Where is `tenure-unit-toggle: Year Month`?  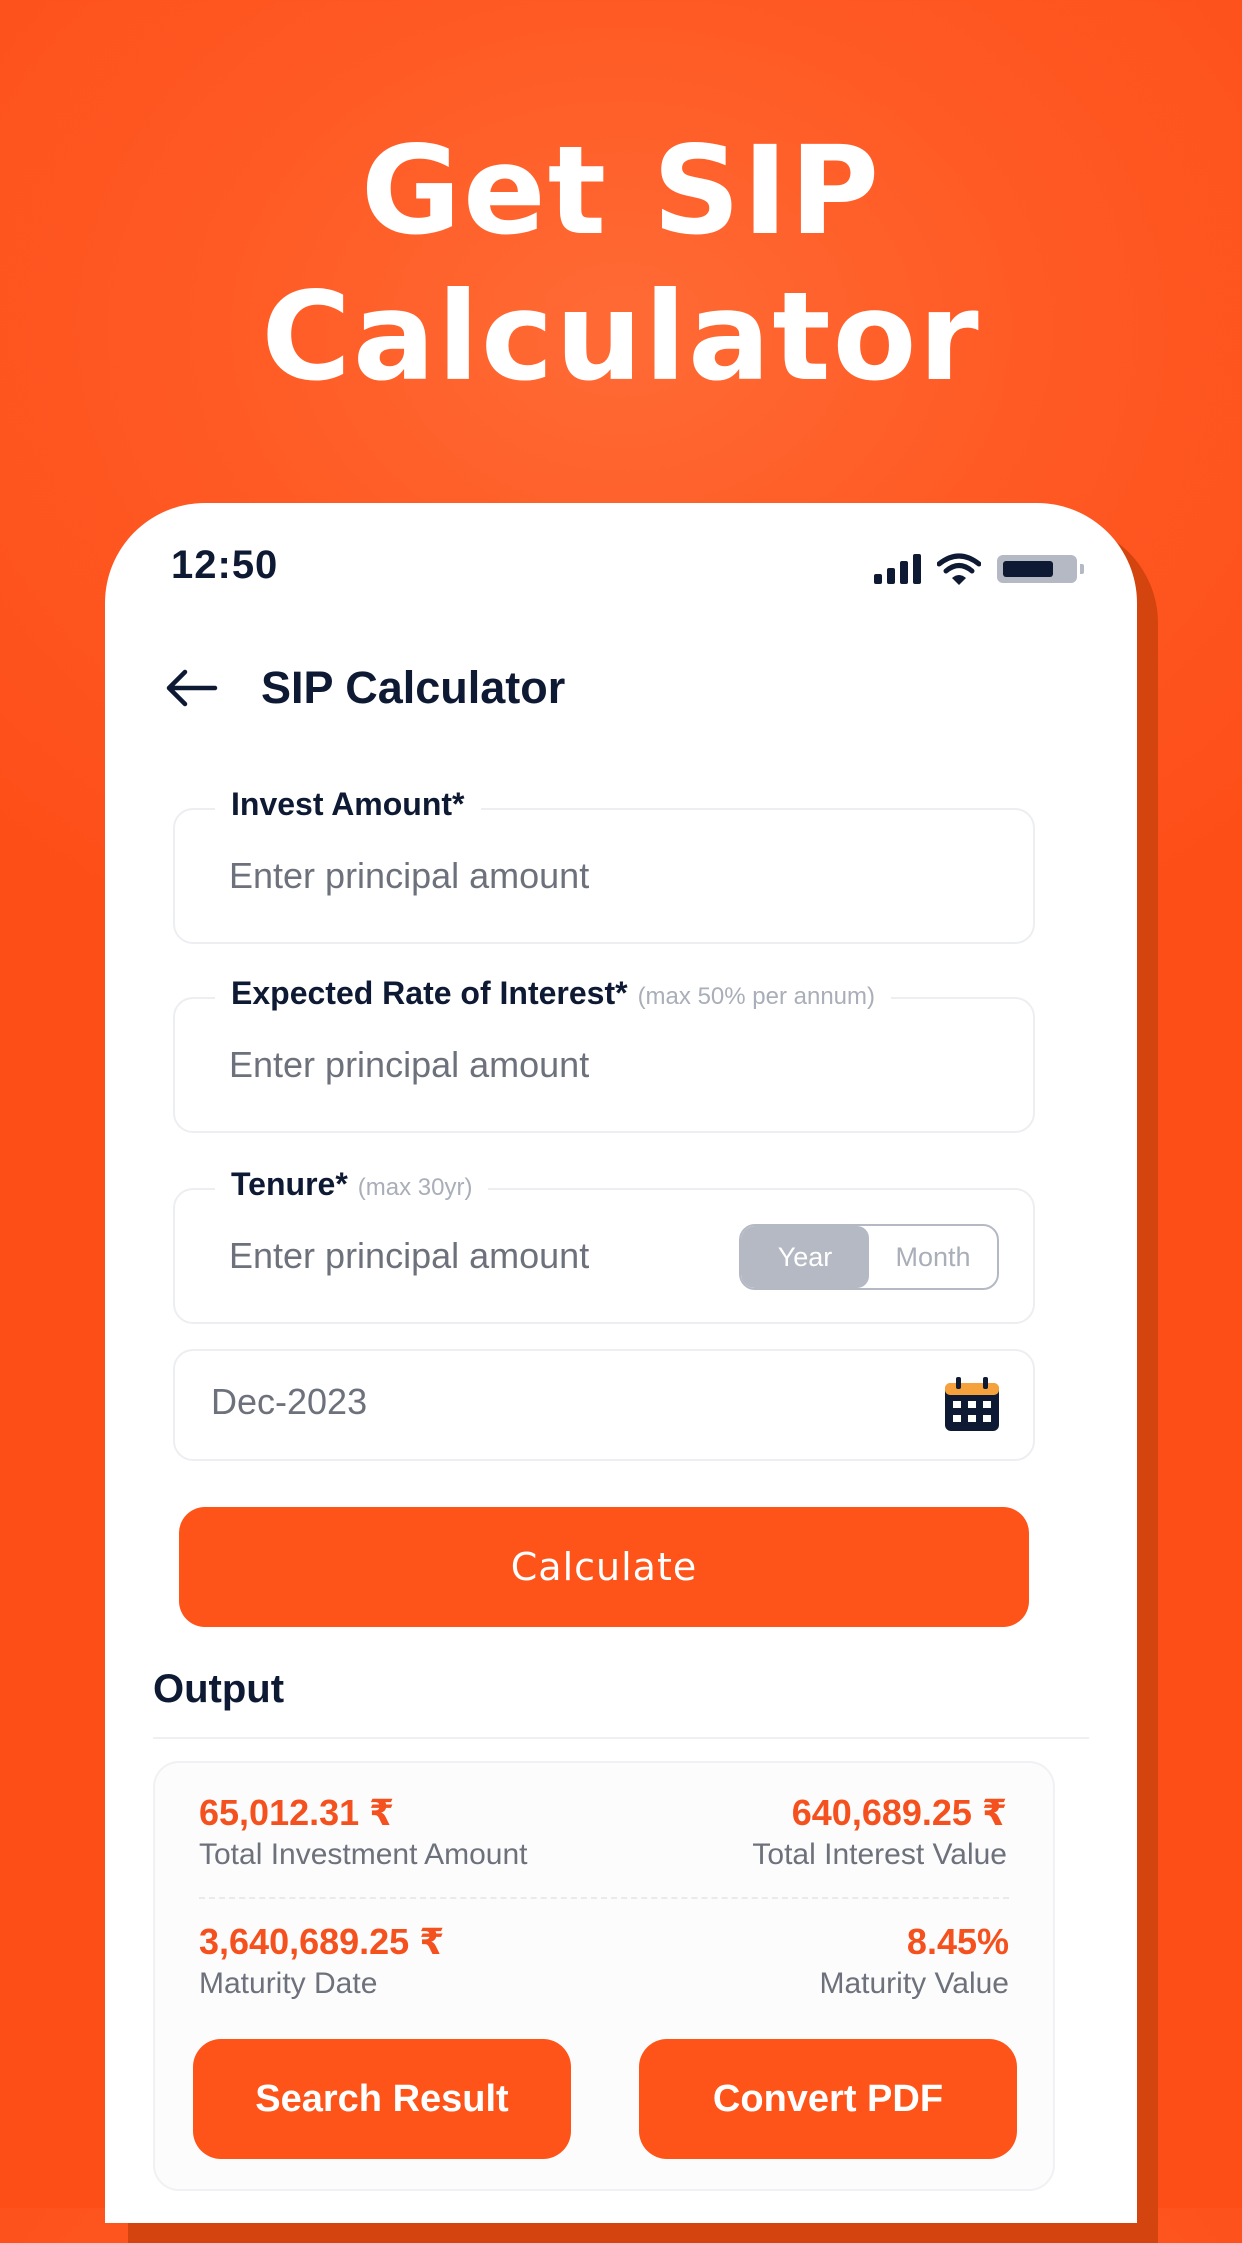
tenure-unit-toggle: Year Month is located at coordinates (869, 1257).